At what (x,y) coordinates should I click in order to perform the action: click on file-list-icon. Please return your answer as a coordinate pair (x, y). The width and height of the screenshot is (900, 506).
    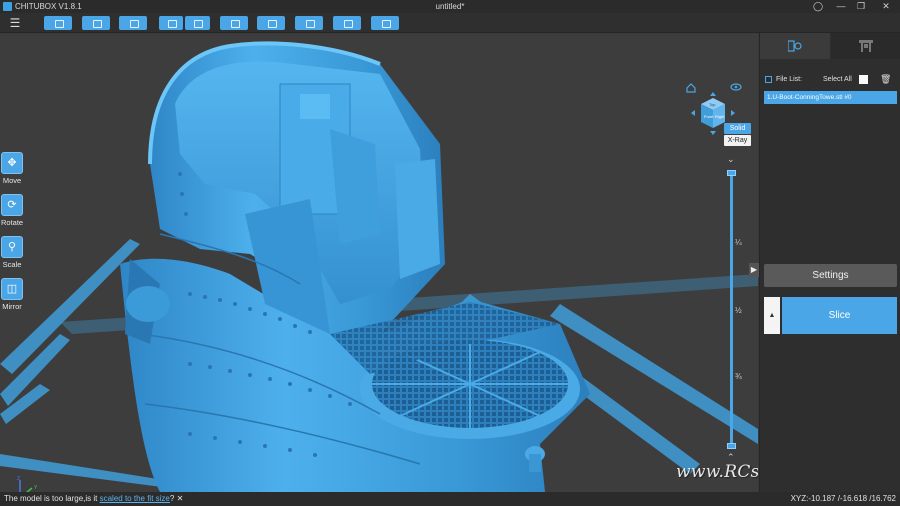
    Looking at the image, I should click on (768, 79).